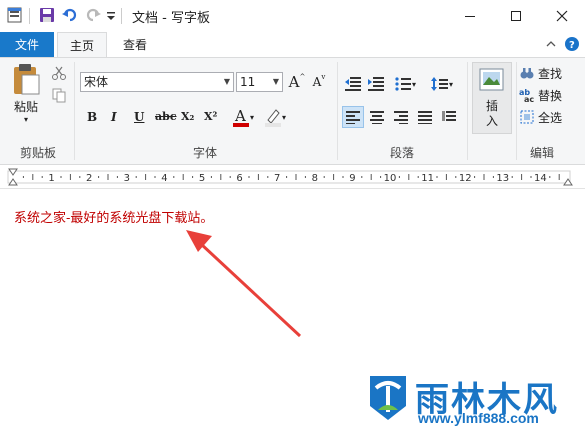 This screenshot has height=442, width=585. Describe the element at coordinates (388, 396) in the screenshot. I see `watermark-logo` at that location.